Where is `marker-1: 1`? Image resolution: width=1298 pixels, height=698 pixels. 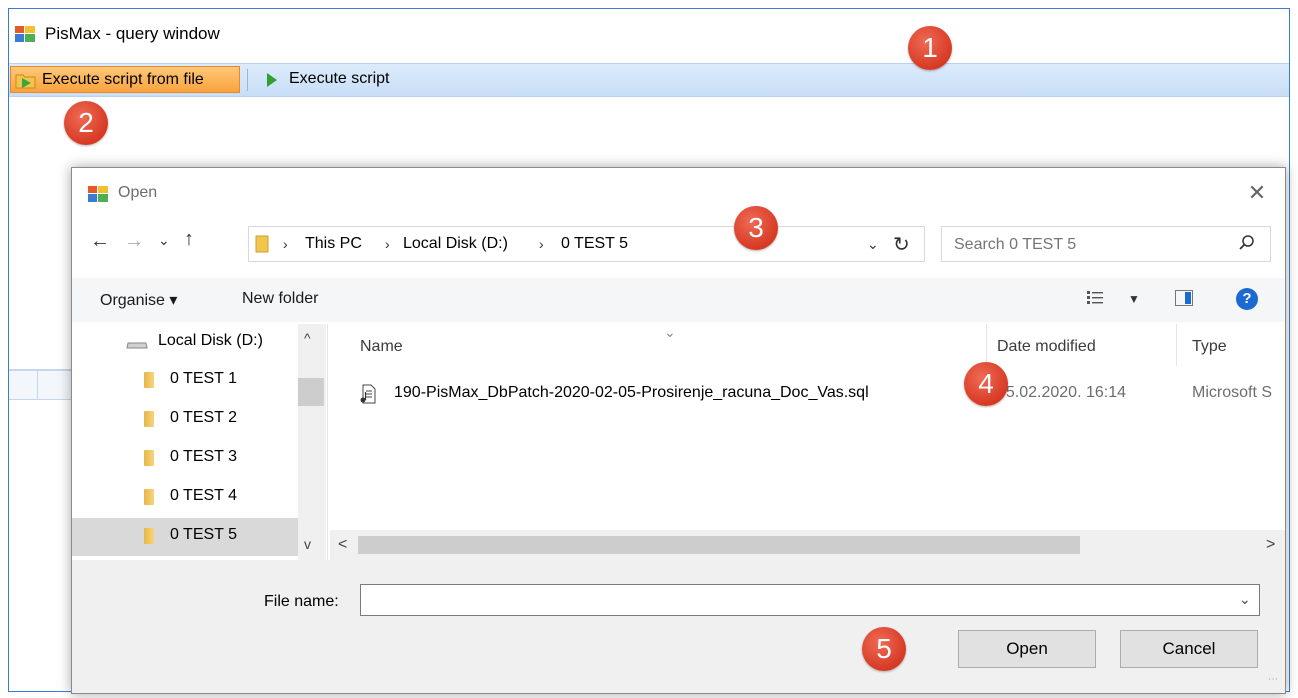 marker-1: 1 is located at coordinates (930, 48).